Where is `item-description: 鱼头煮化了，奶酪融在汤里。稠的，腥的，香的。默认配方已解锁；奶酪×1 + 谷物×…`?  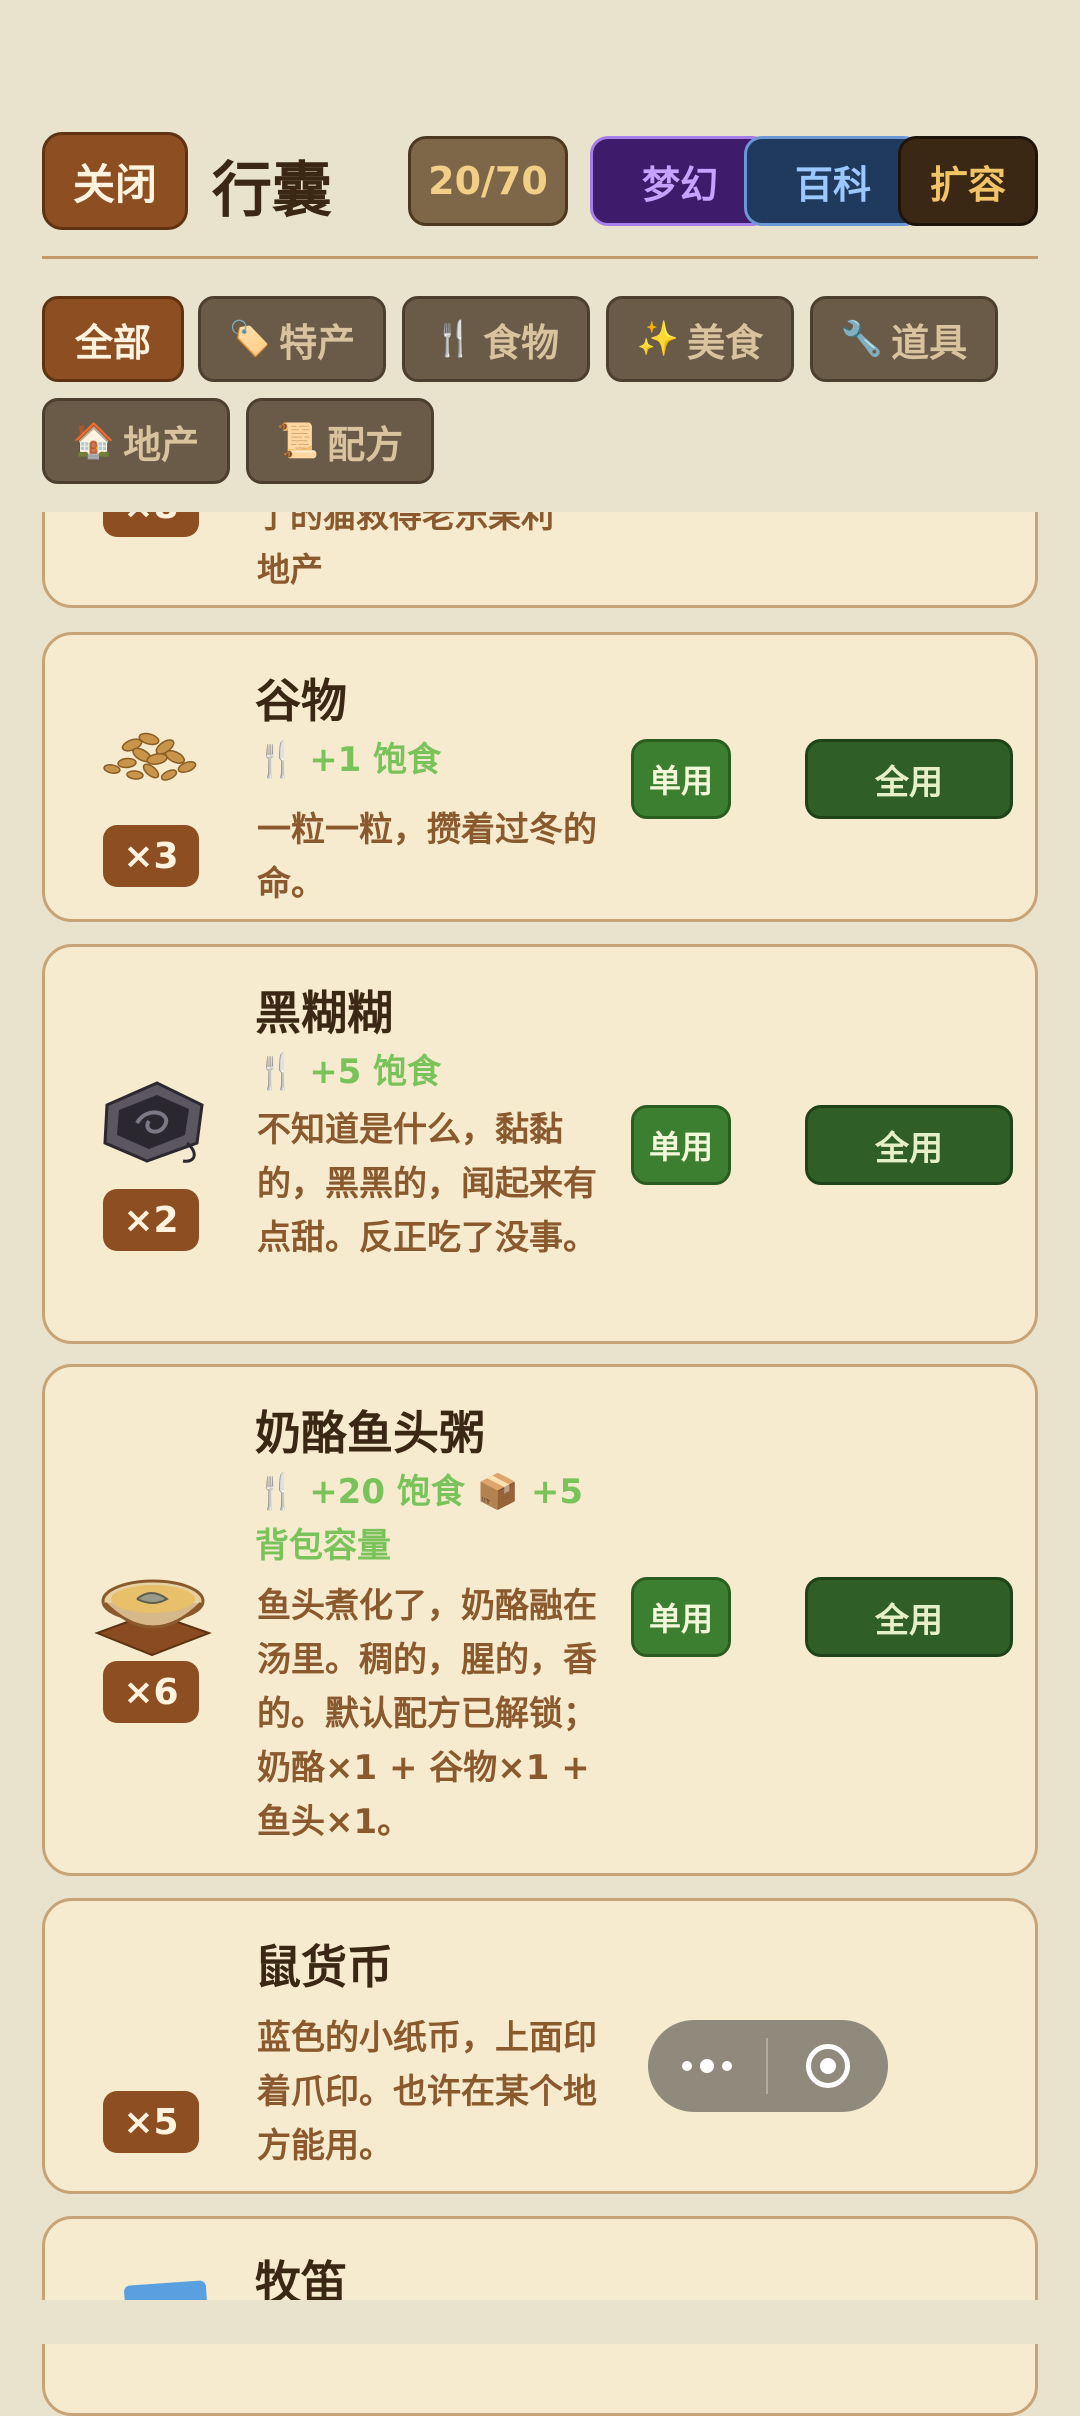 item-description: 鱼头煮化了，奶酪融在汤里。稠的，腥的，香的。默认配方已解锁；奶酪×1 + 谷物×… is located at coordinates (427, 1714).